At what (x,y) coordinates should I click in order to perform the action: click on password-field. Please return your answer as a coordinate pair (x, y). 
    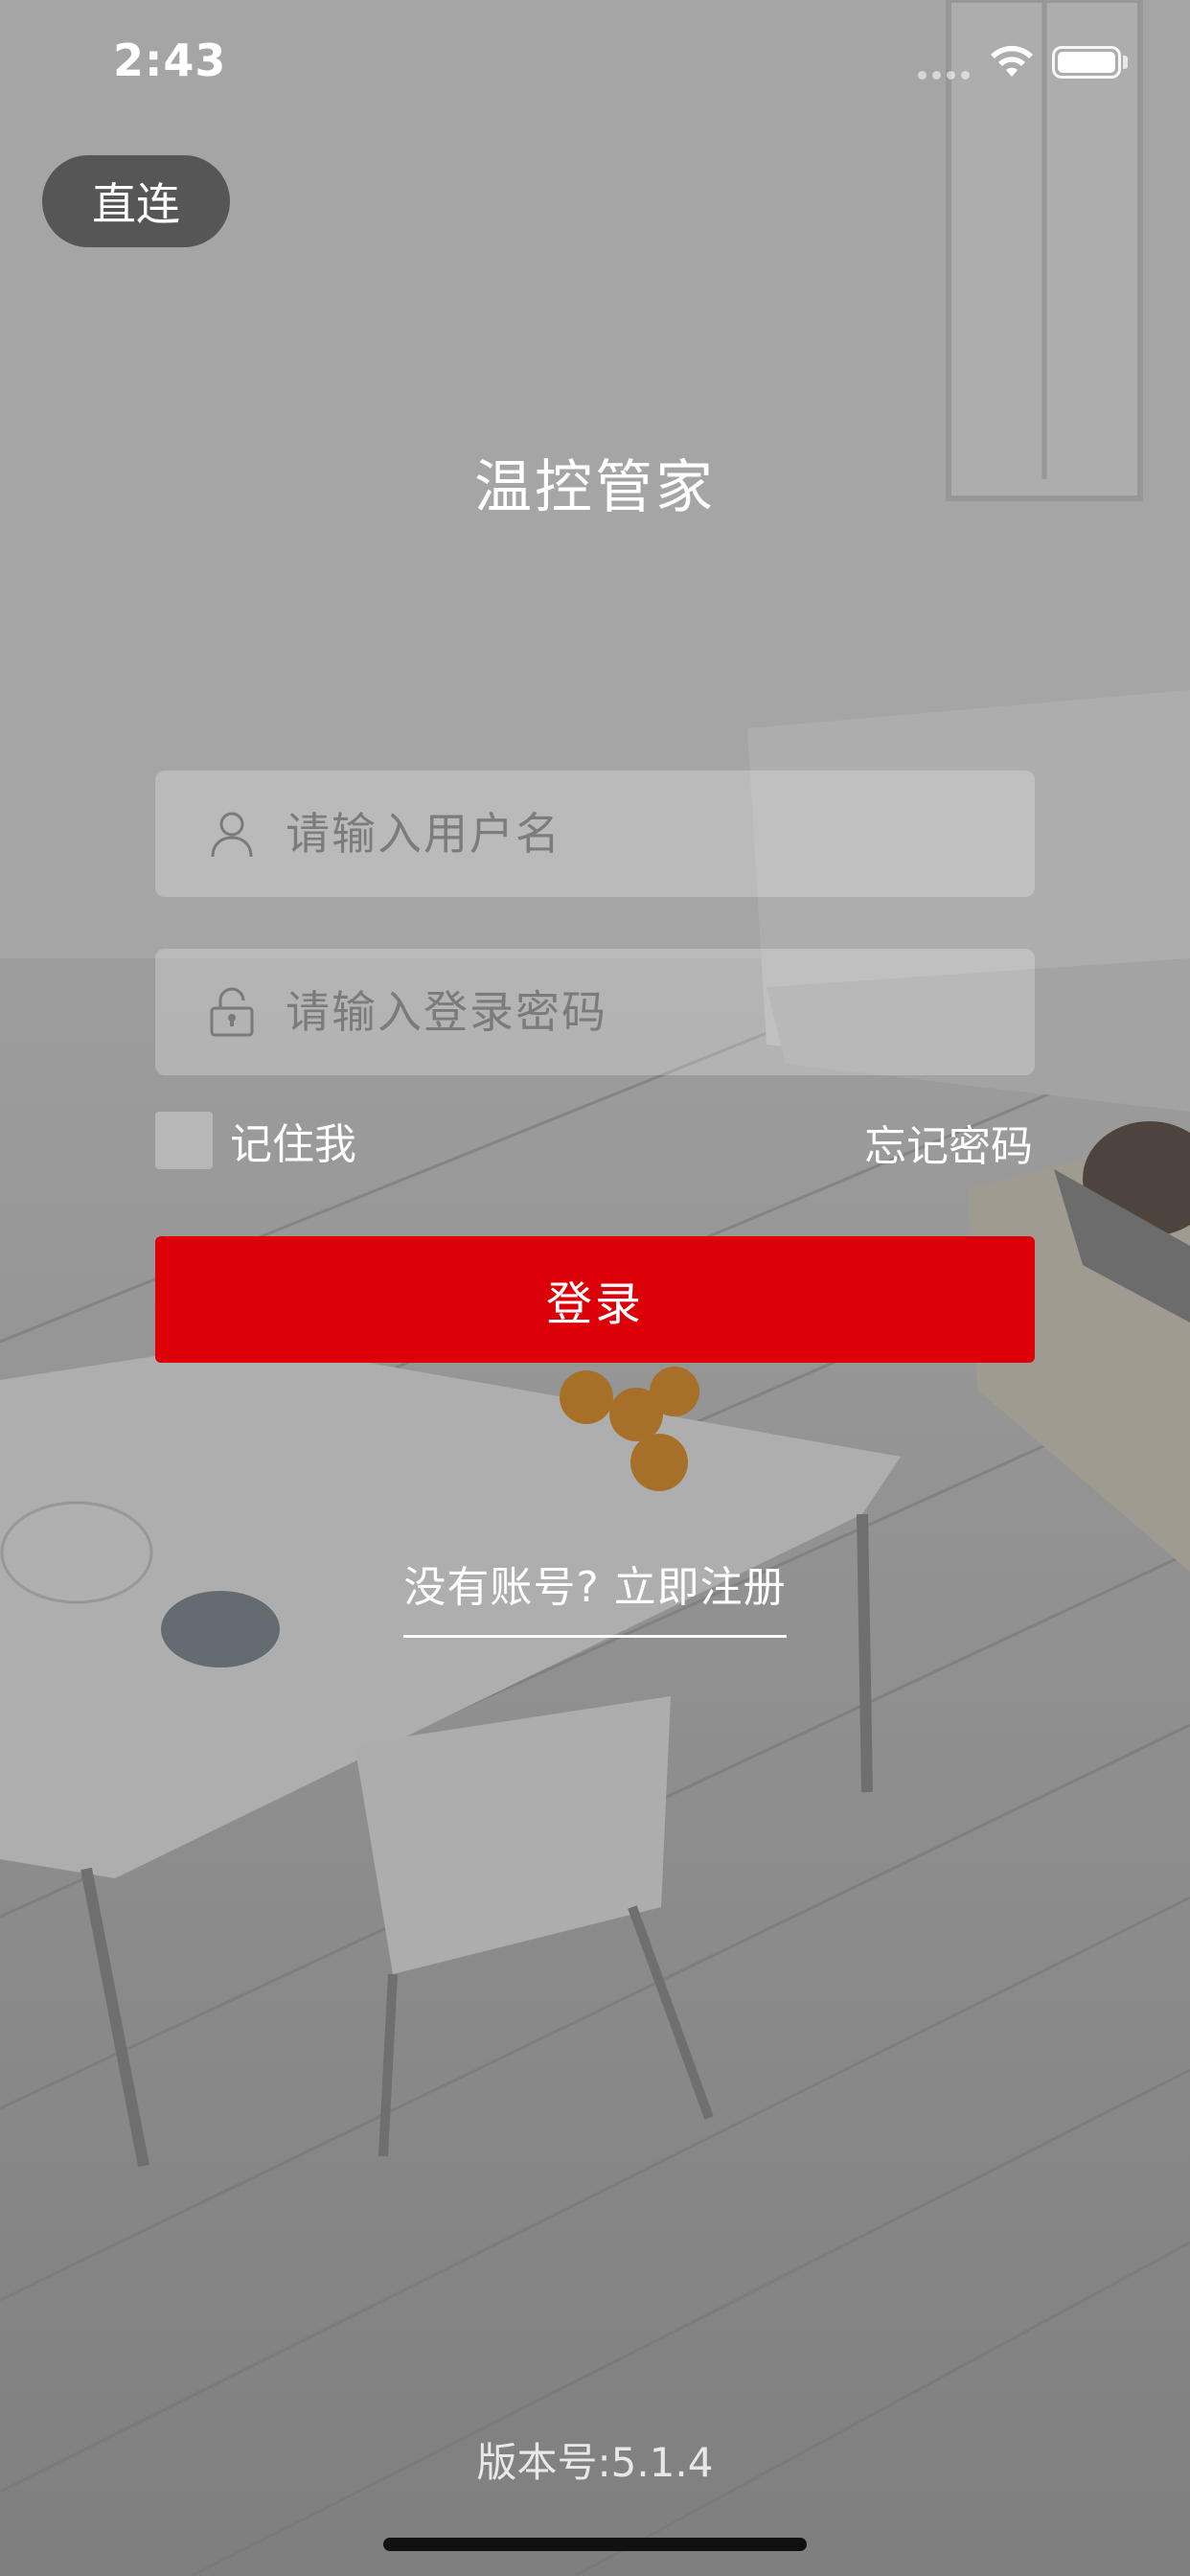
    Looking at the image, I should click on (595, 1012).